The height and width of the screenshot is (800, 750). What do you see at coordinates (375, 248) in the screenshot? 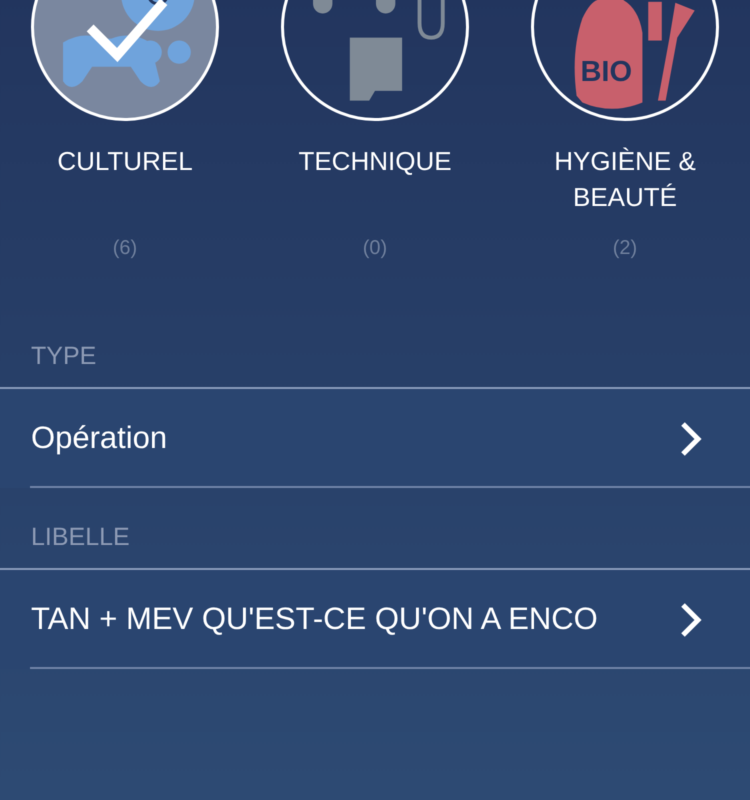
I see `category-count: (0)` at bounding box center [375, 248].